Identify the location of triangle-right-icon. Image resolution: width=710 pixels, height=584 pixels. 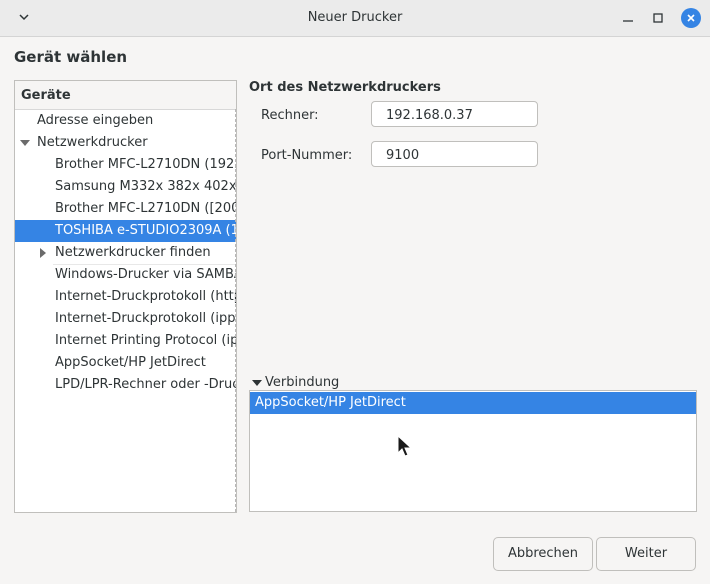
(43, 253).